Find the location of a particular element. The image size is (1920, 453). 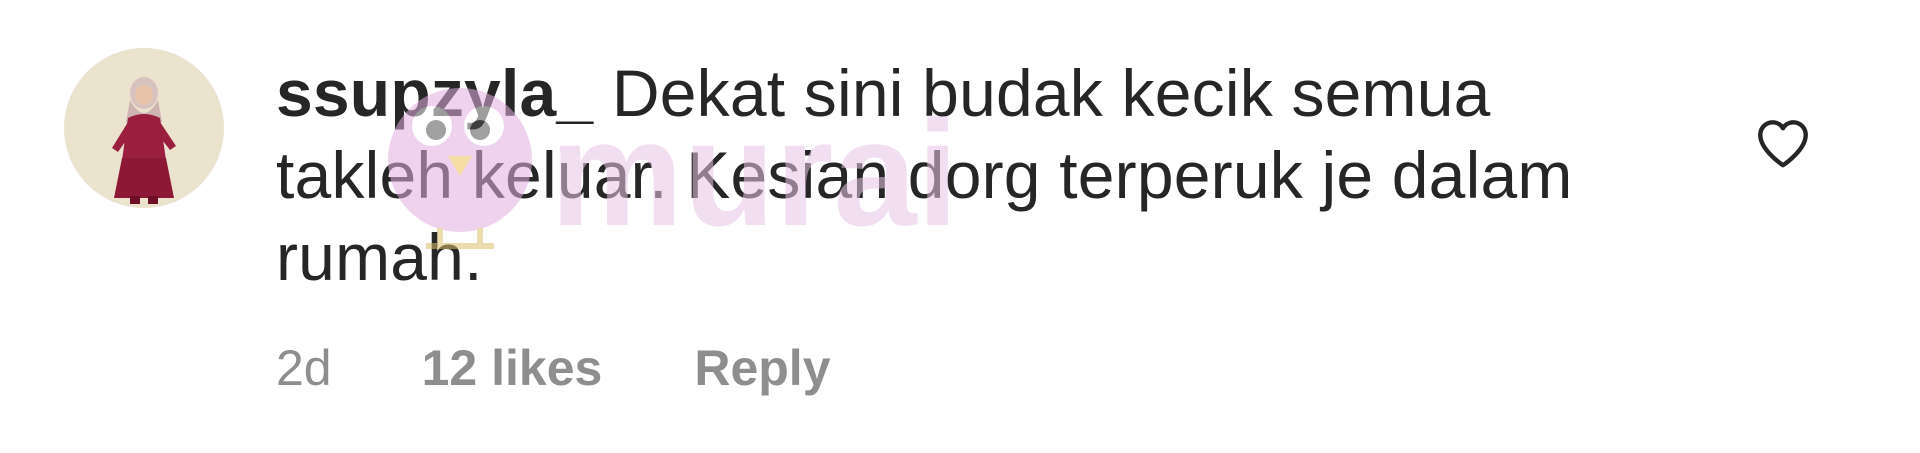

avatar is located at coordinates (144, 128).